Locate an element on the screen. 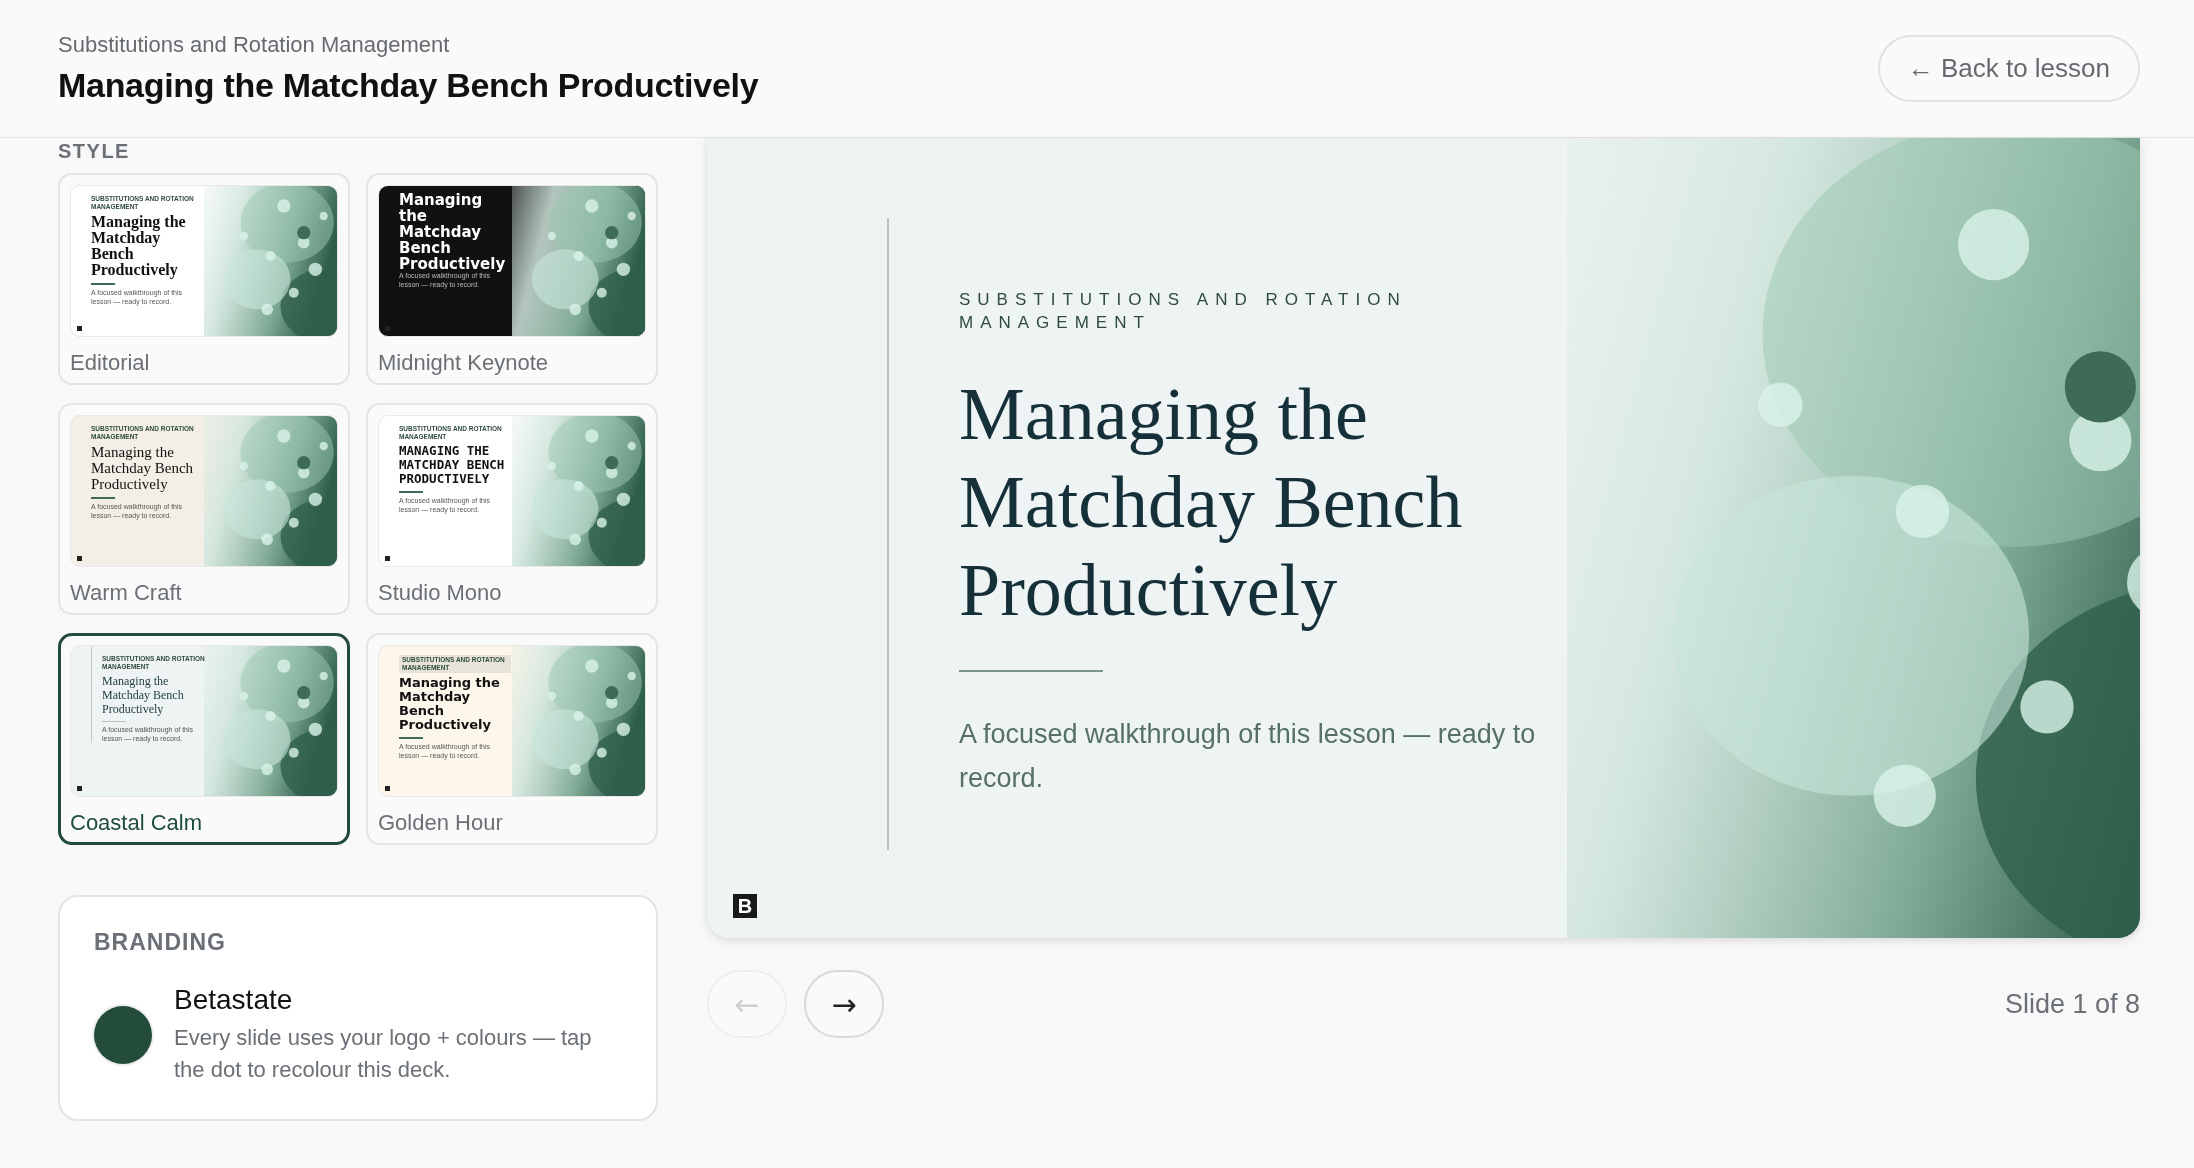  brand-name: Betastate is located at coordinates (234, 1000).